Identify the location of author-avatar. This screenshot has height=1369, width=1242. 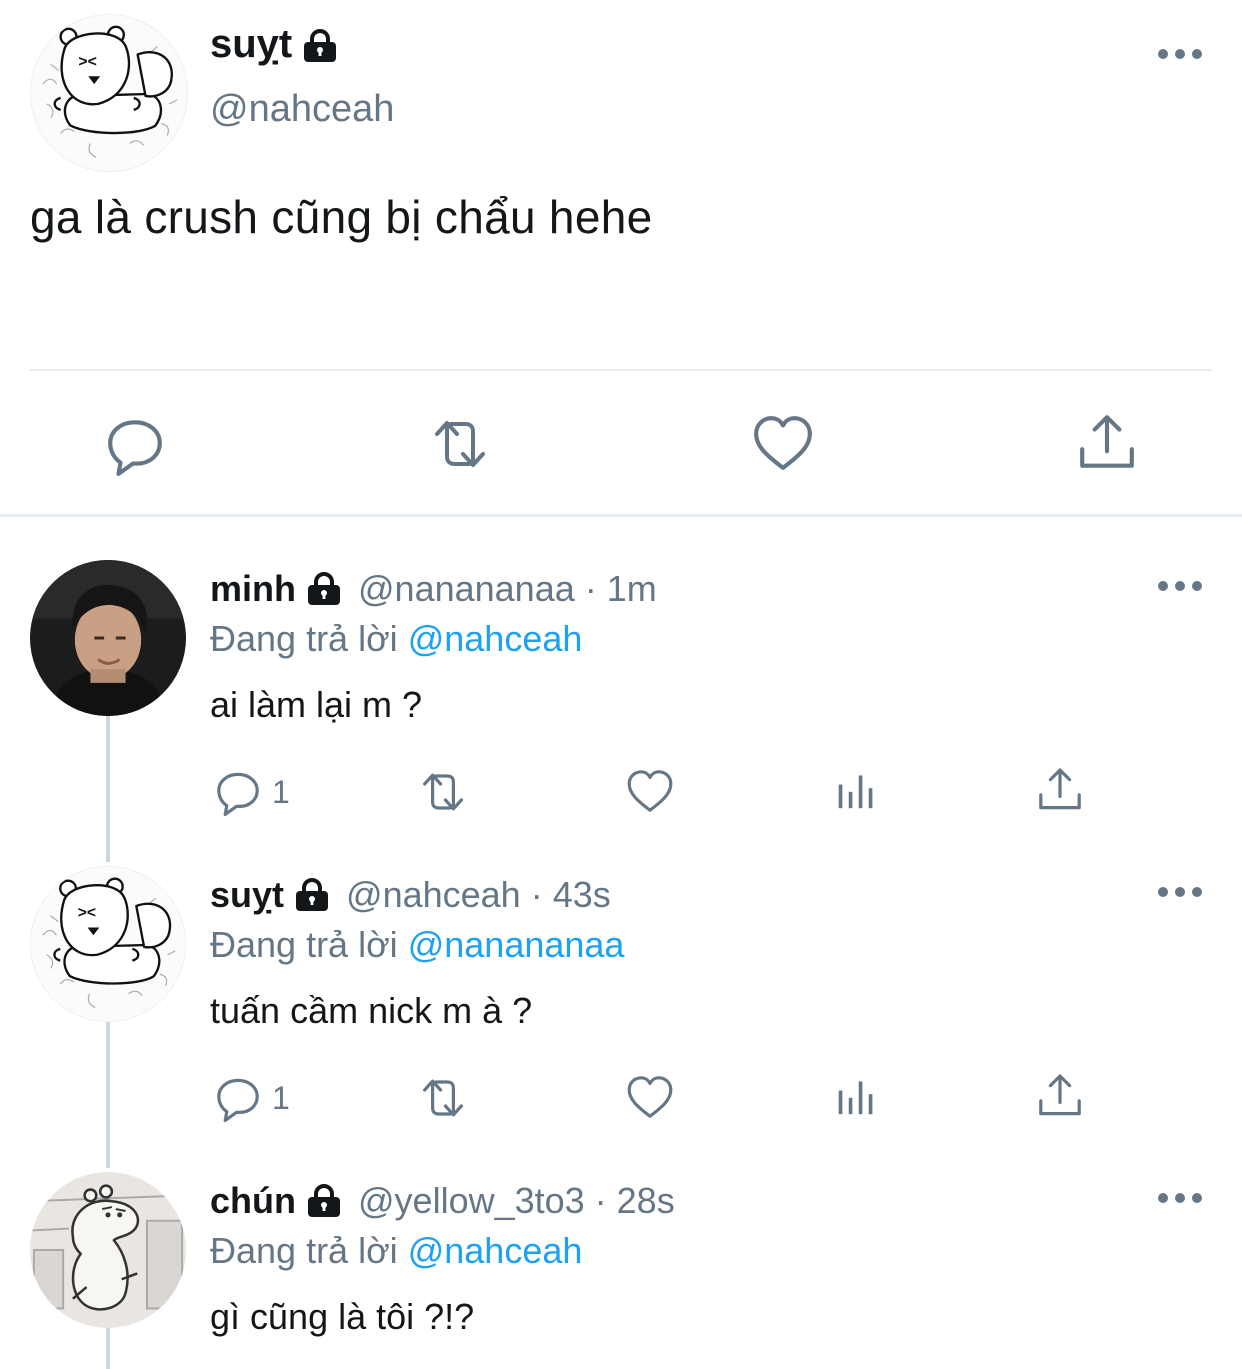
(109, 93).